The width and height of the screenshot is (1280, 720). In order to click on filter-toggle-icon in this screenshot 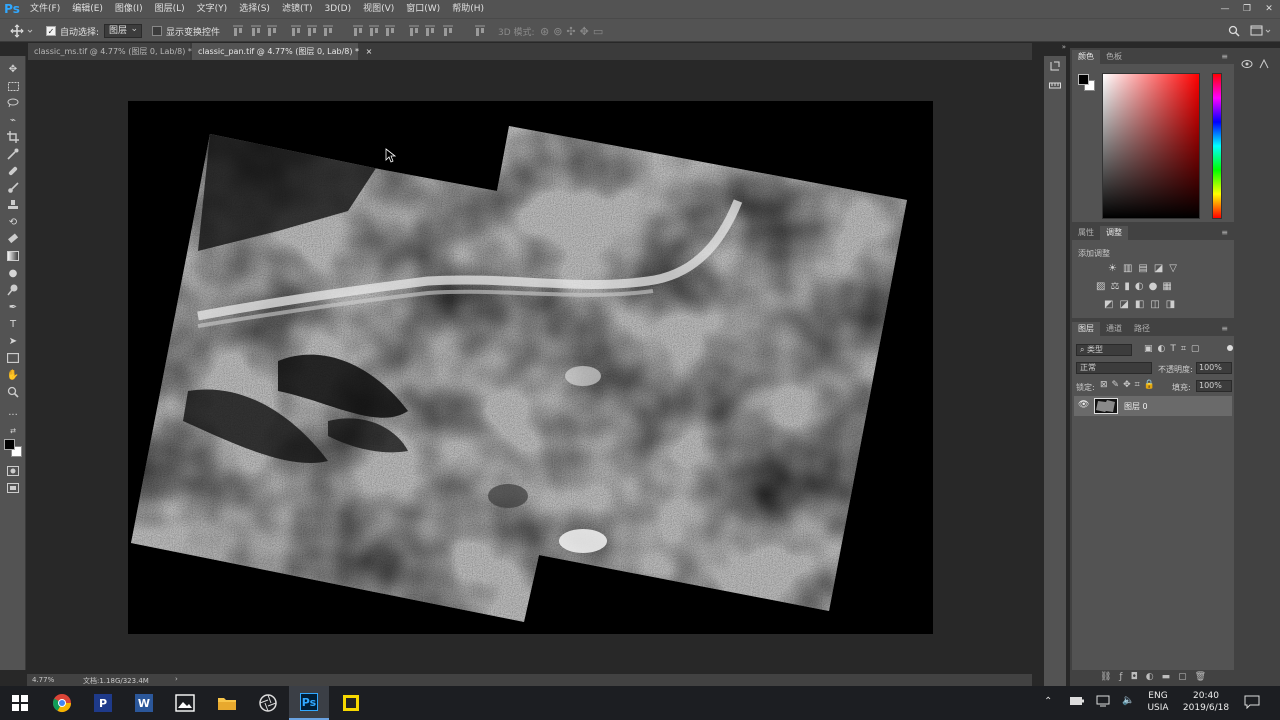, I will do `click(1230, 348)`.